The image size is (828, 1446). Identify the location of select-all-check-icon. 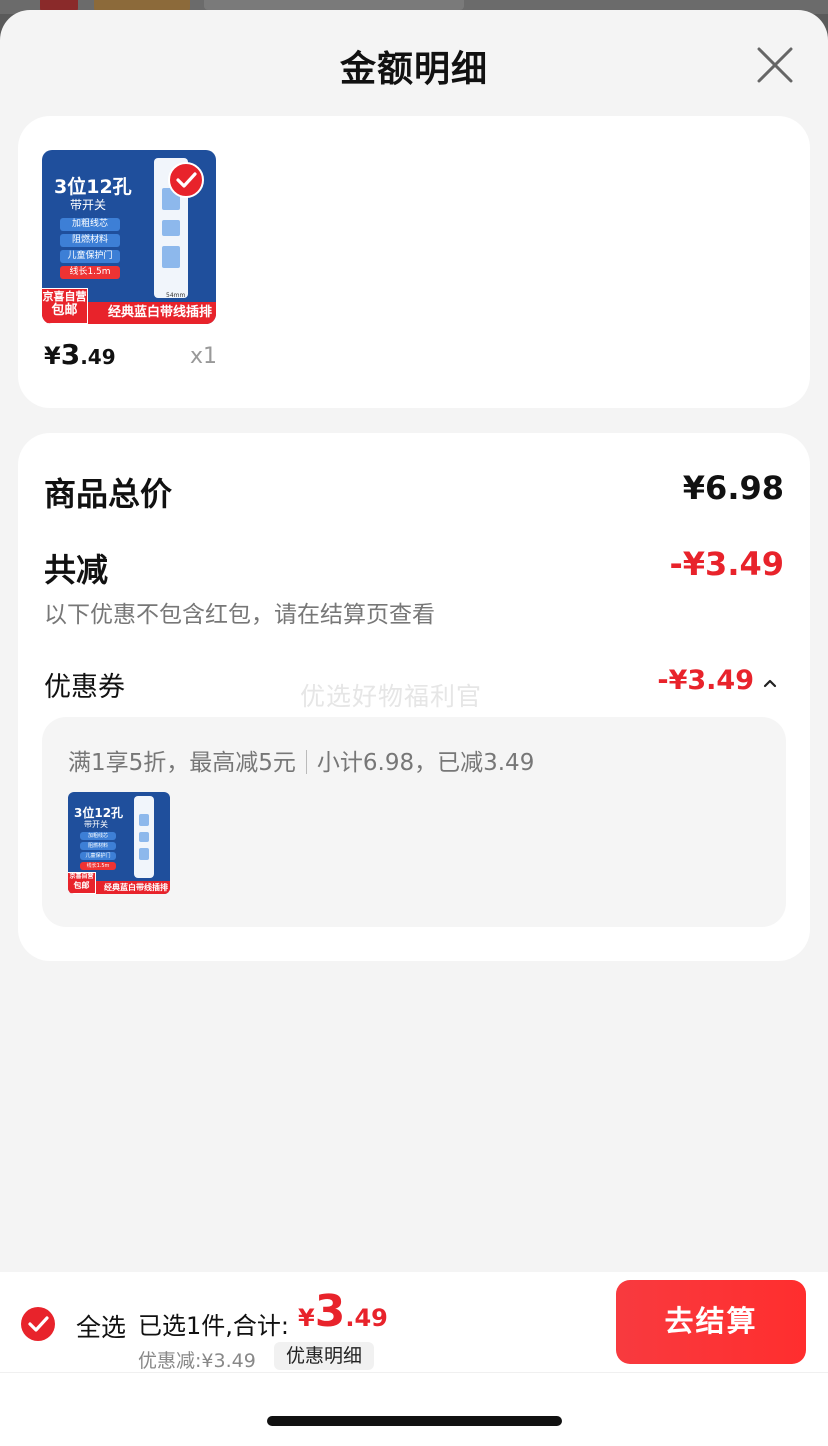
(38, 1324).